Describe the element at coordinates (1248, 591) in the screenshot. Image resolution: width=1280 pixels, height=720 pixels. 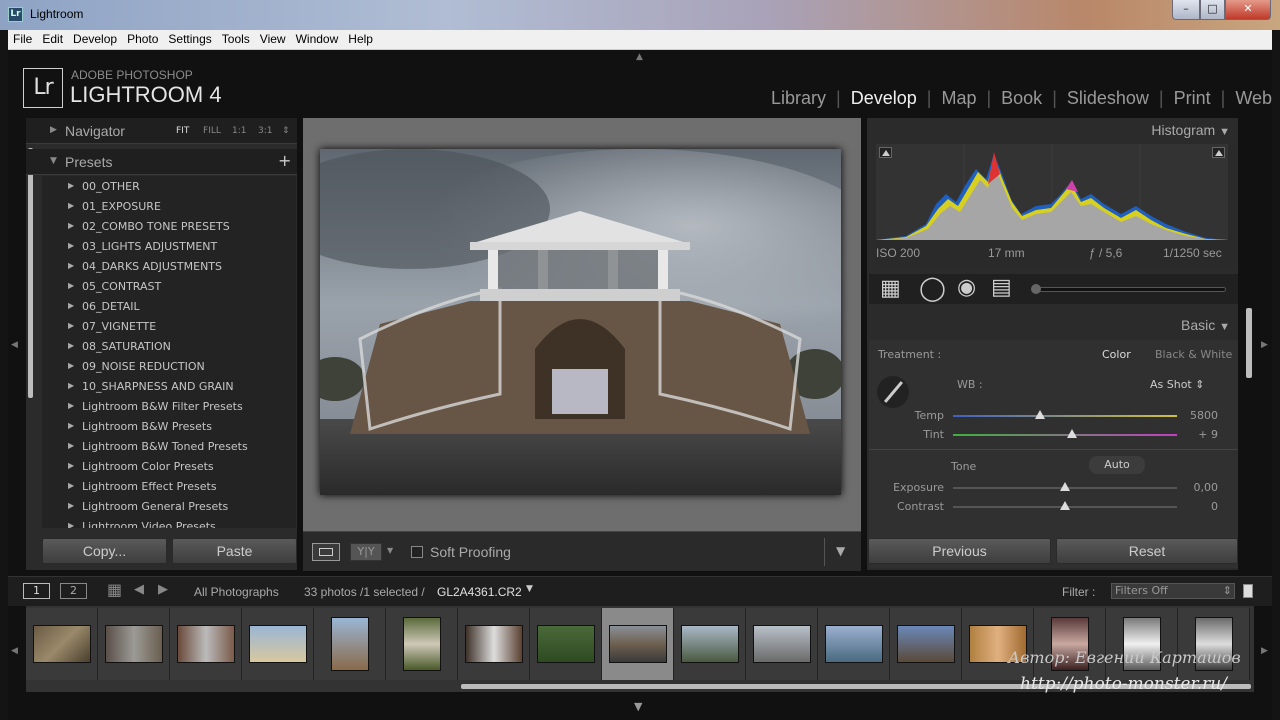
I see `filter-lock-icon` at that location.